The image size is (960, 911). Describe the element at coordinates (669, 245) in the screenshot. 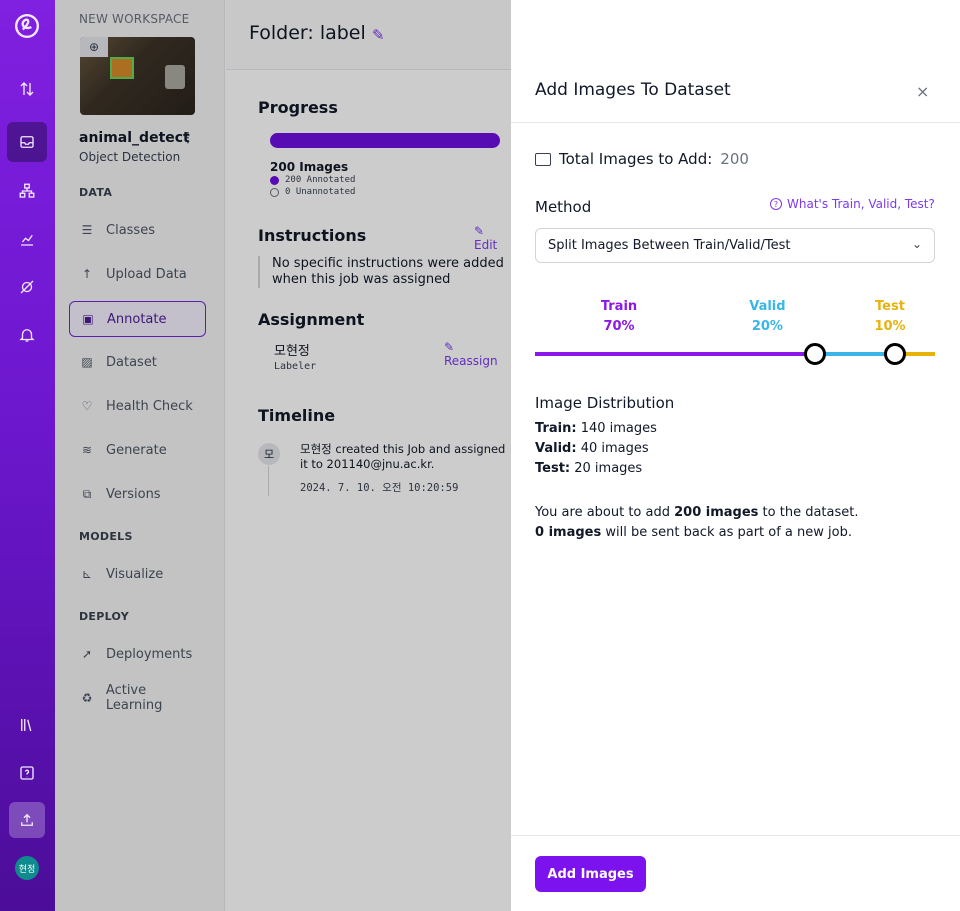

I see `method-selected-value: Split Images Between Train/Valid/Test` at that location.